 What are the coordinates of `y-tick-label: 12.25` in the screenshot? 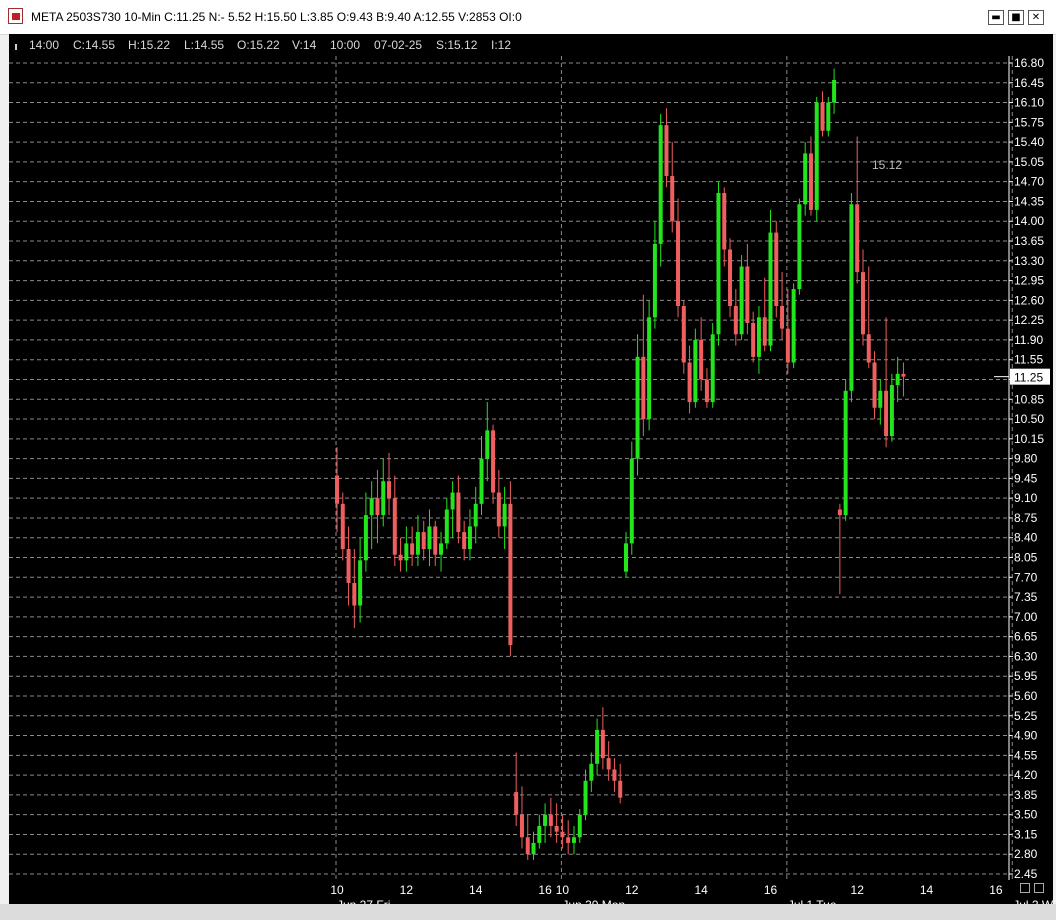 It's located at (1029, 320).